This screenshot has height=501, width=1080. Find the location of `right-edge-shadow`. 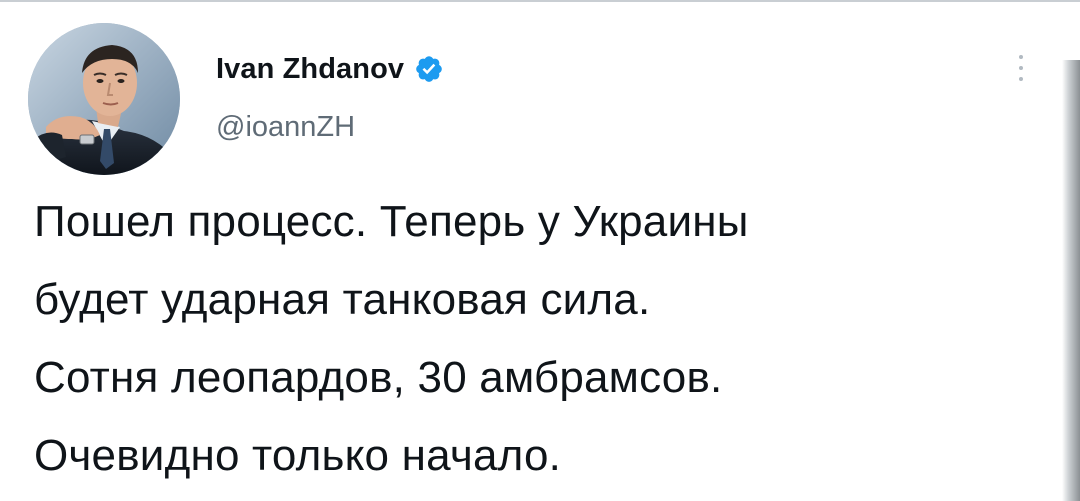

right-edge-shadow is located at coordinates (1071, 280).